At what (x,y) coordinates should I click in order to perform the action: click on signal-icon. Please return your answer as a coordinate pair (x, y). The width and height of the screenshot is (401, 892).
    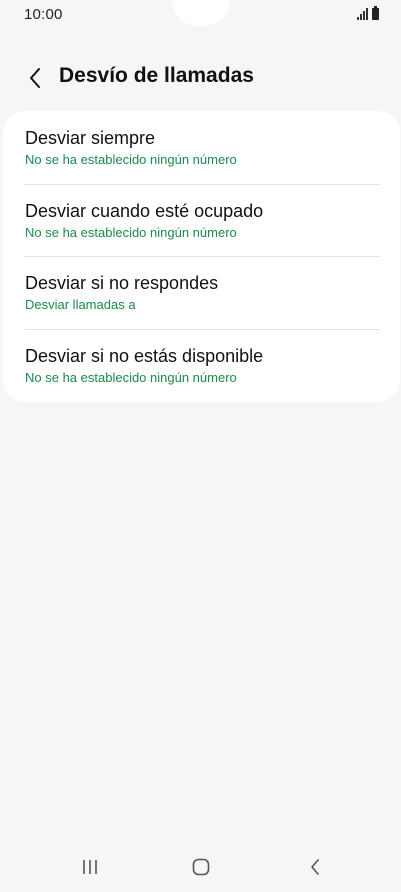
    Looking at the image, I should click on (362, 14).